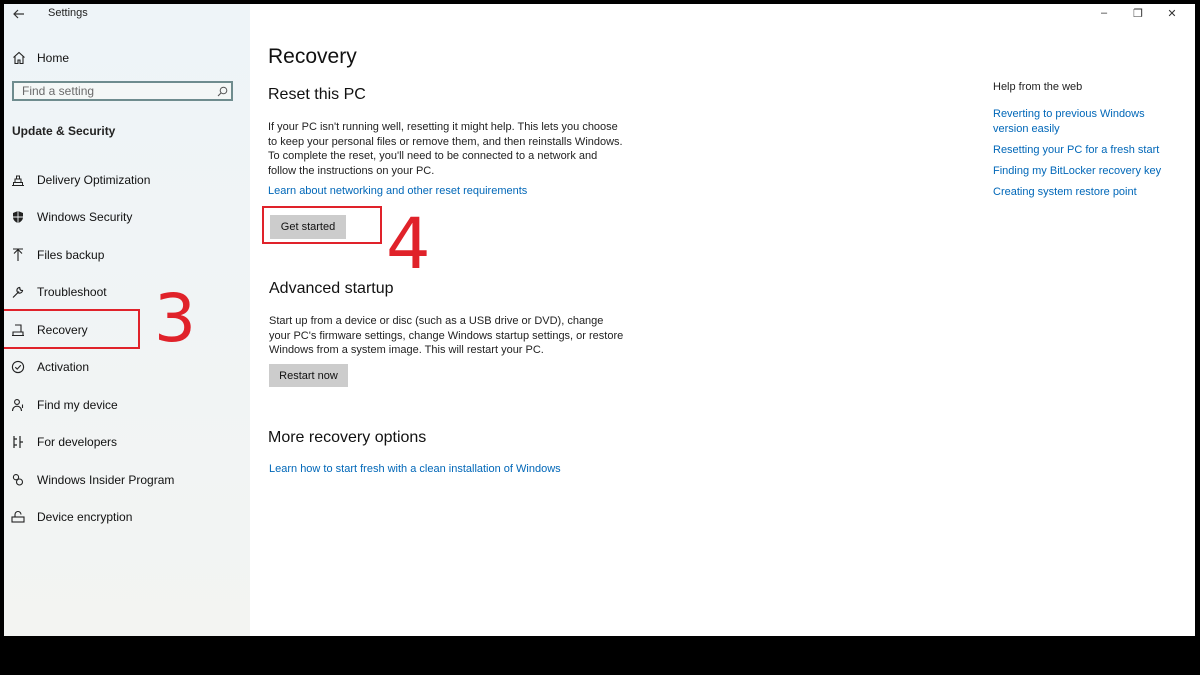 This screenshot has width=1200, height=675. I want to click on sidebar-item-label: Find my device, so click(77, 405).